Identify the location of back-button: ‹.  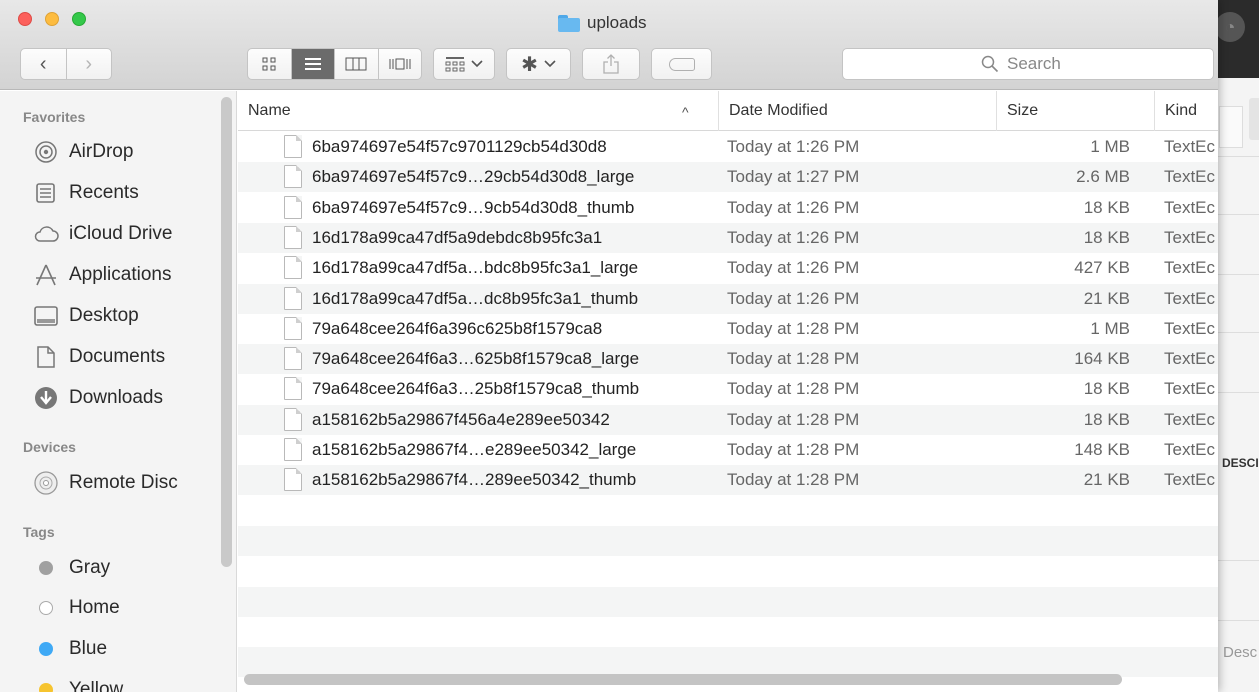
(44, 64).